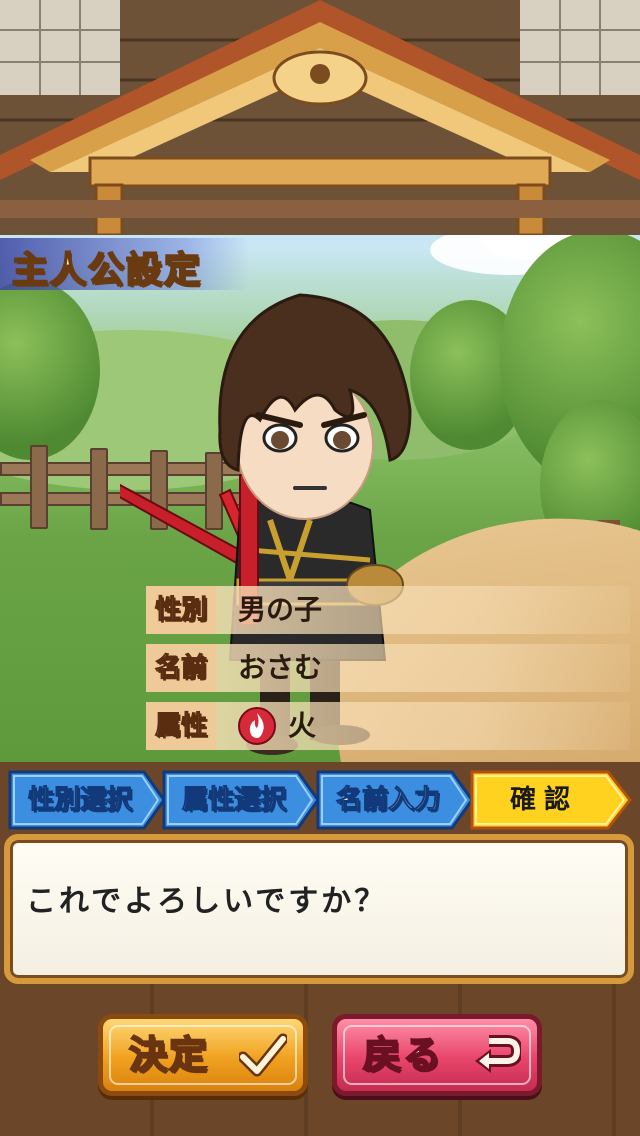 The width and height of the screenshot is (640, 1136). What do you see at coordinates (257, 726) in the screenshot?
I see `fire-icon` at bounding box center [257, 726].